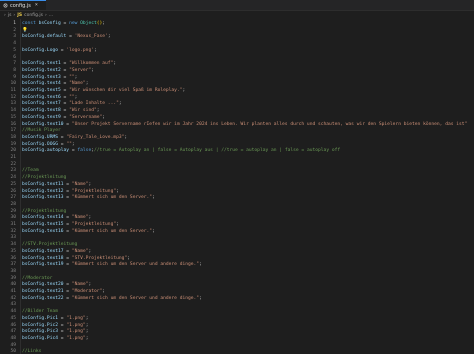 The image size is (474, 354). What do you see at coordinates (55, 198) in the screenshot?
I see `code-token: text13` at bounding box center [55, 198].